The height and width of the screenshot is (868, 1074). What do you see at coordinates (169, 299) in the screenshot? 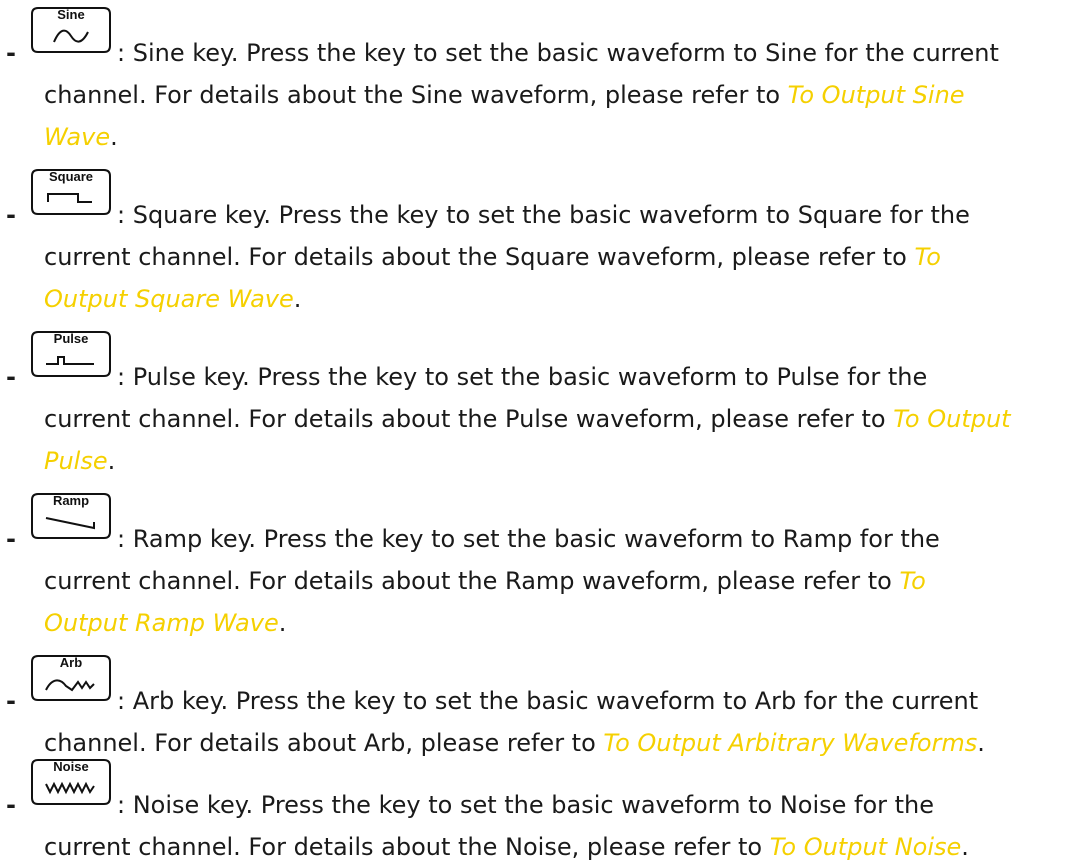
I see `cross-reference-link: Output Square Wave` at bounding box center [169, 299].